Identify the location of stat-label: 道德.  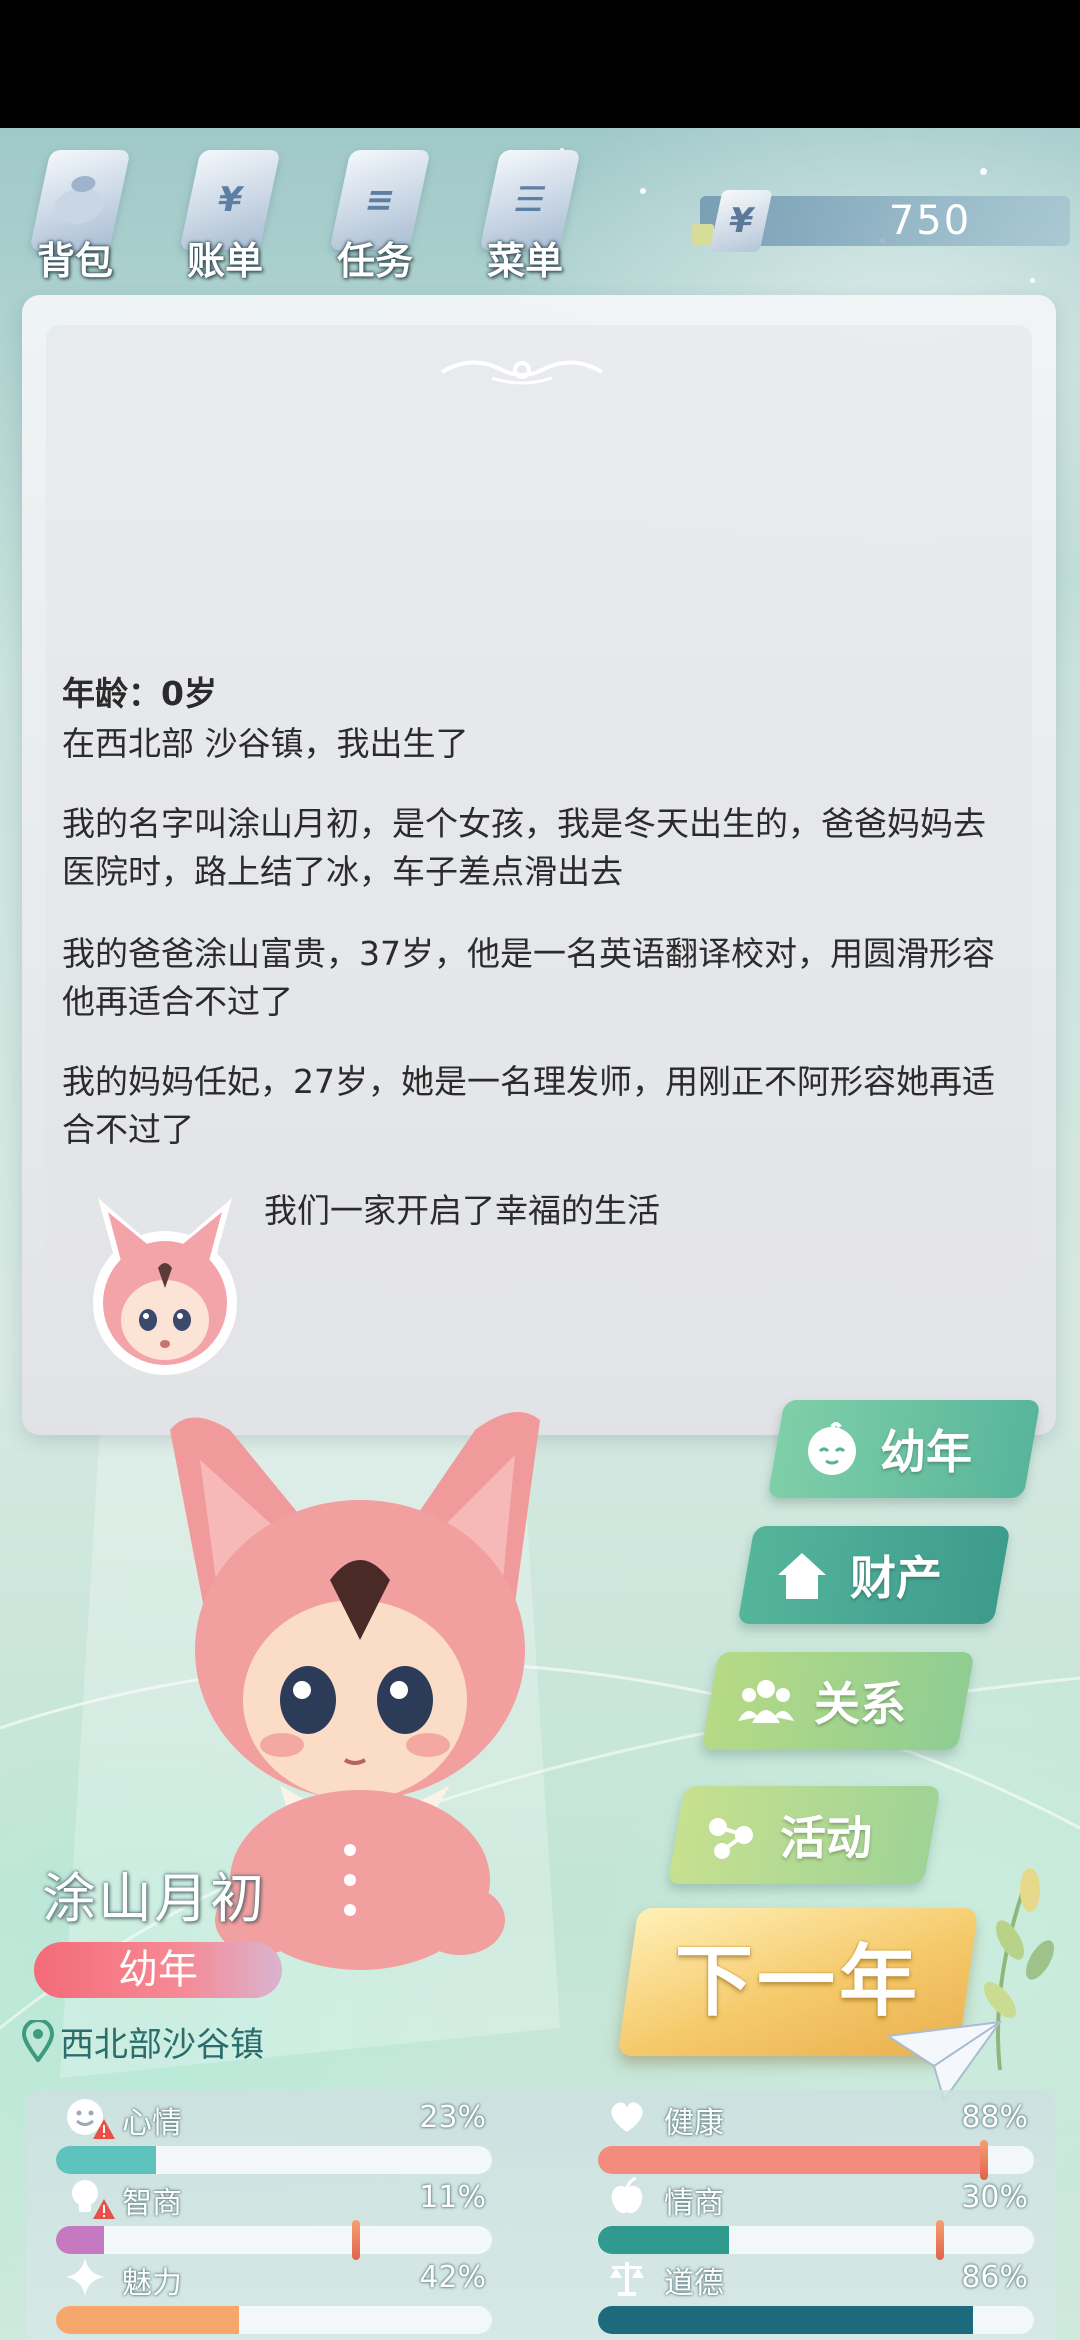
(694, 2283).